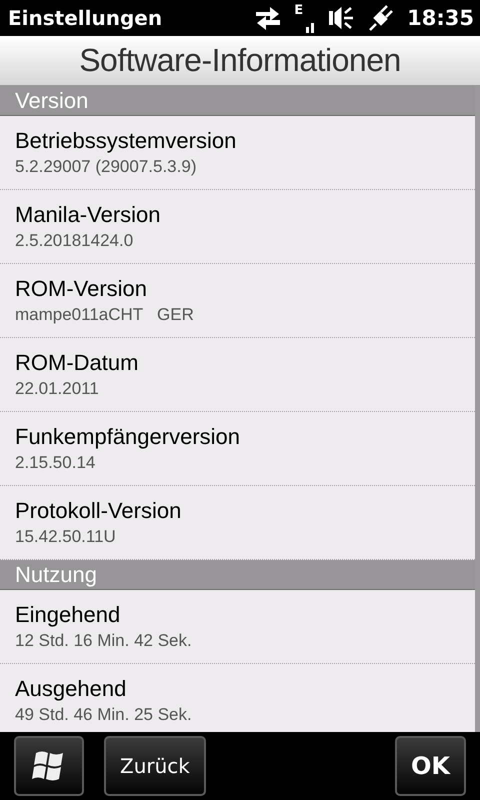 The width and height of the screenshot is (480, 800). I want to click on info-label: ROM-Version, so click(81, 289).